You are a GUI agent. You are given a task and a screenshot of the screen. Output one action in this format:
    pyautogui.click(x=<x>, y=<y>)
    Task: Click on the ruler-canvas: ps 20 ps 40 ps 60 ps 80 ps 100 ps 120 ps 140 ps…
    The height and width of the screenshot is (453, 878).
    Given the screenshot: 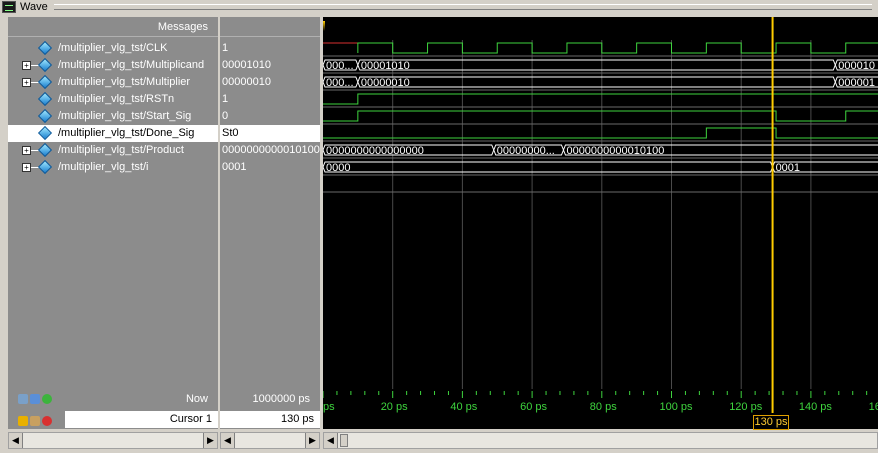 What is the action you would take?
    pyautogui.click(x=600, y=409)
    